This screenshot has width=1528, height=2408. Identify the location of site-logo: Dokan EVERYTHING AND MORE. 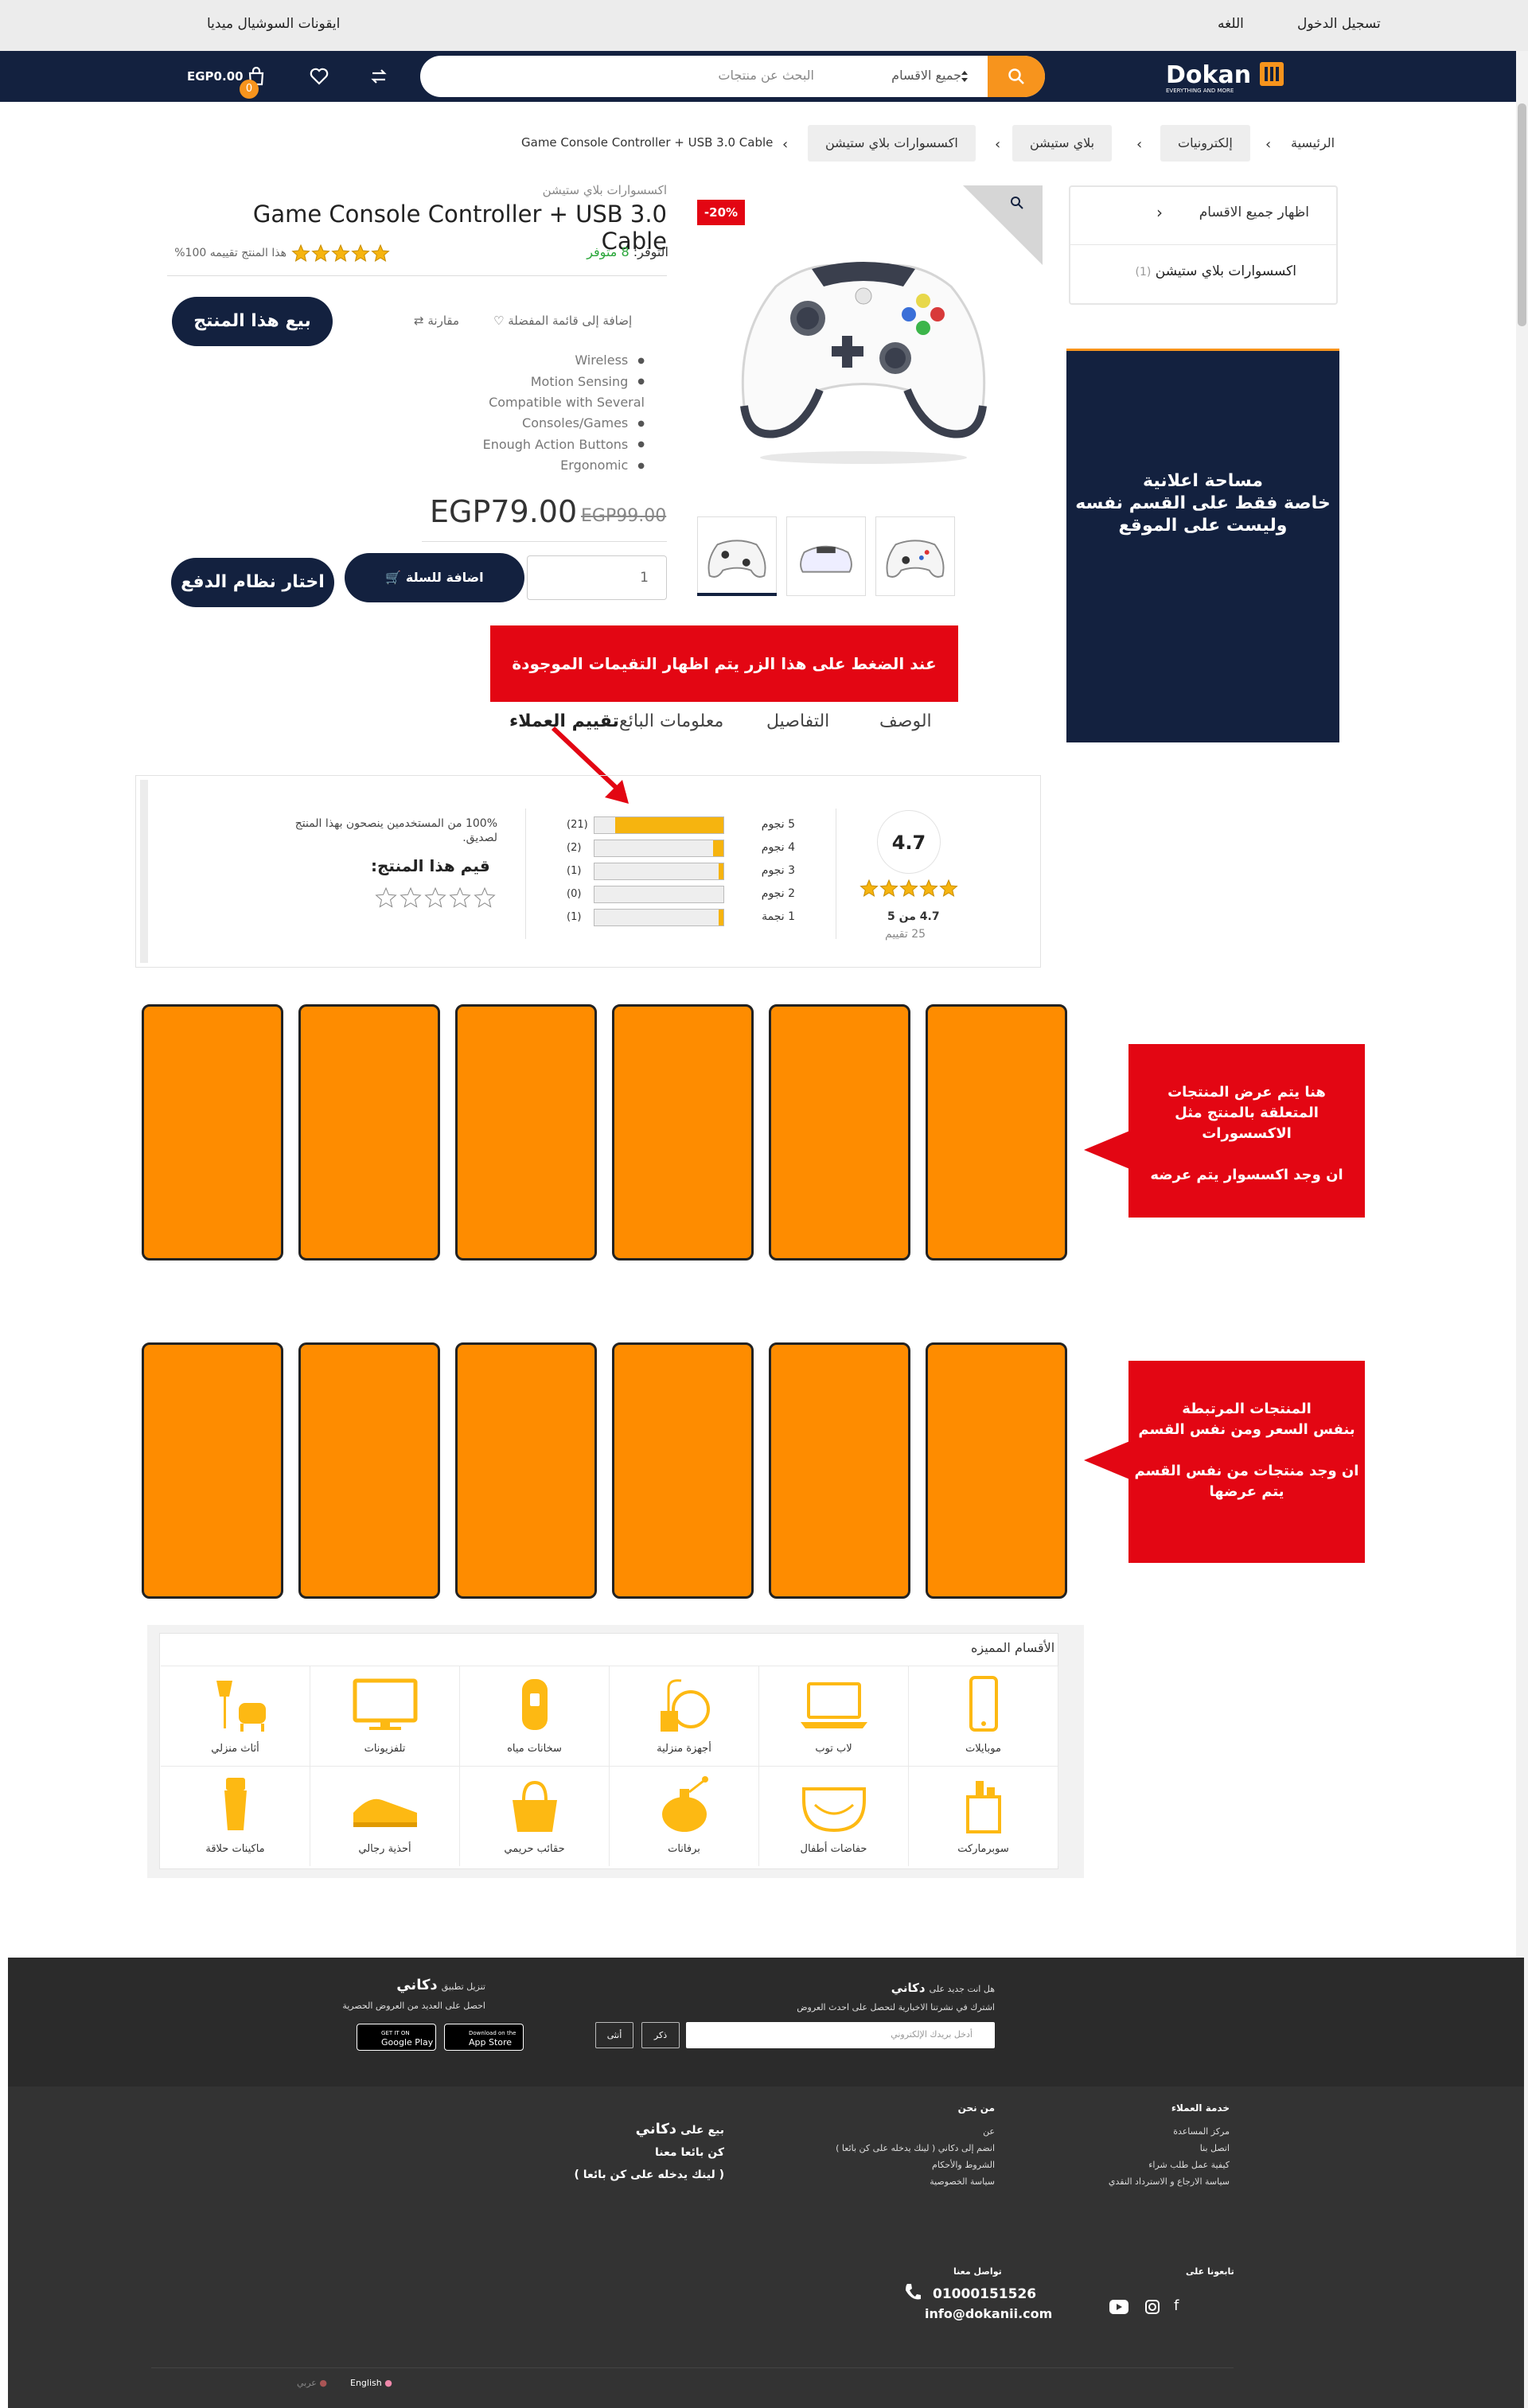
(1227, 77).